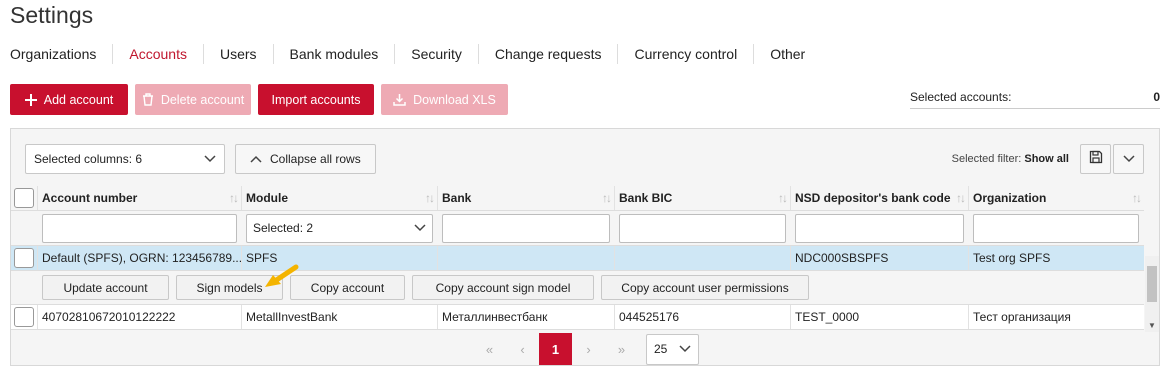  Describe the element at coordinates (489, 349) in the screenshot. I see `first-page-button: «` at that location.